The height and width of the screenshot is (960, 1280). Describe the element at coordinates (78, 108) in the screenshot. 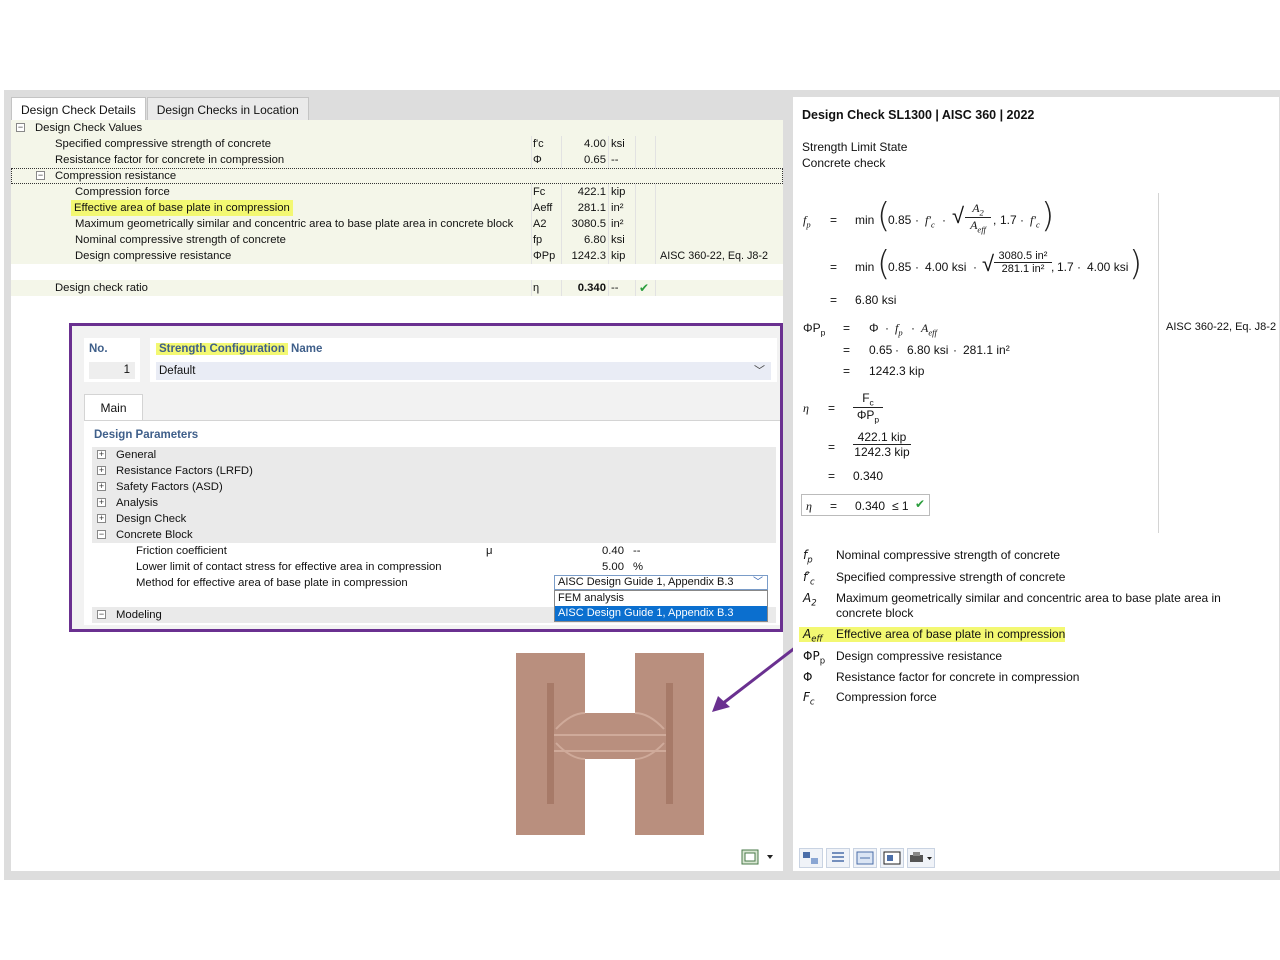

I see `tab-design-check-details: Design Check Details` at that location.